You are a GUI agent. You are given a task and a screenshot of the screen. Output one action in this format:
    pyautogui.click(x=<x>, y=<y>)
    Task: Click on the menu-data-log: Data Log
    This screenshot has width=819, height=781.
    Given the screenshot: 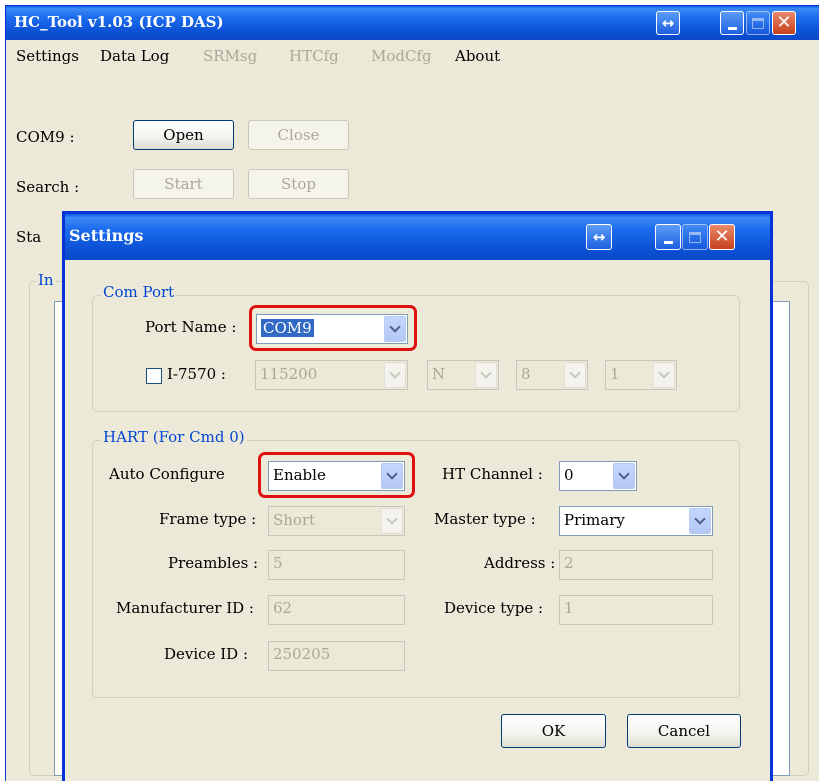 What is the action you would take?
    pyautogui.click(x=134, y=56)
    